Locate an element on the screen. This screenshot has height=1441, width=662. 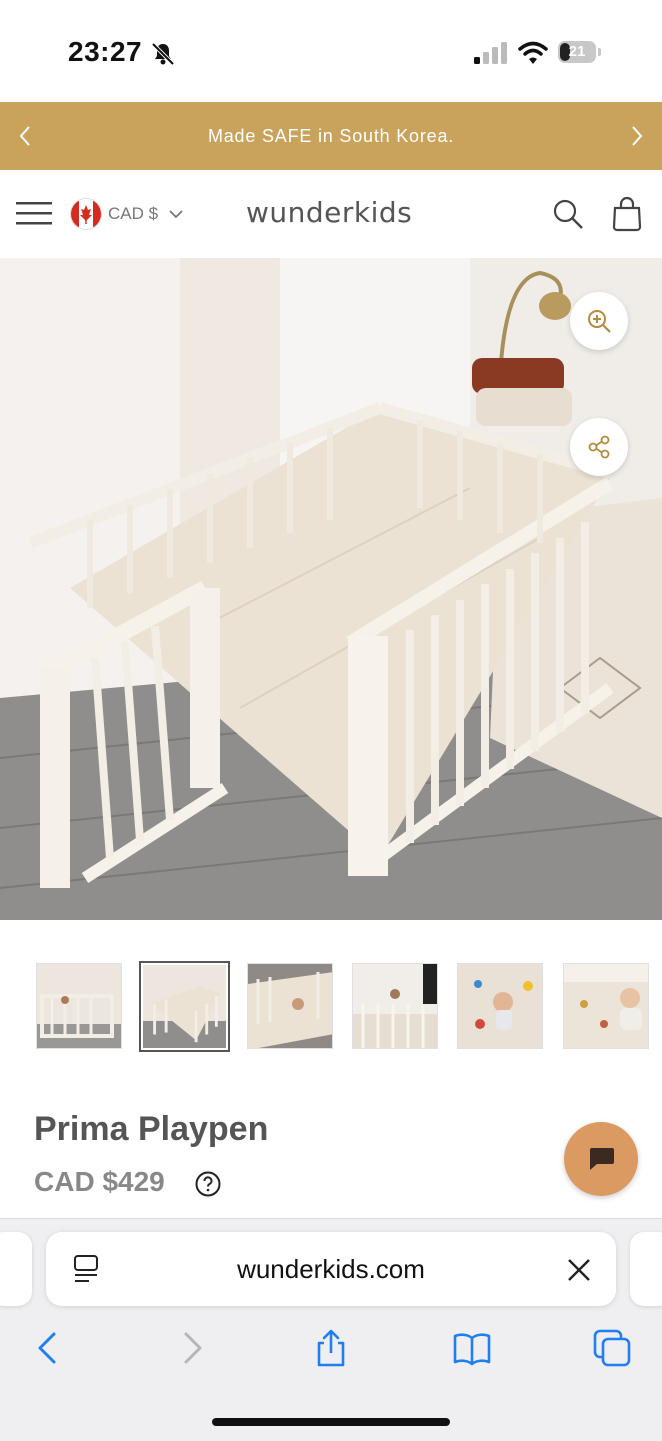
product-title: Prima Playpen is located at coordinates (151, 1129).